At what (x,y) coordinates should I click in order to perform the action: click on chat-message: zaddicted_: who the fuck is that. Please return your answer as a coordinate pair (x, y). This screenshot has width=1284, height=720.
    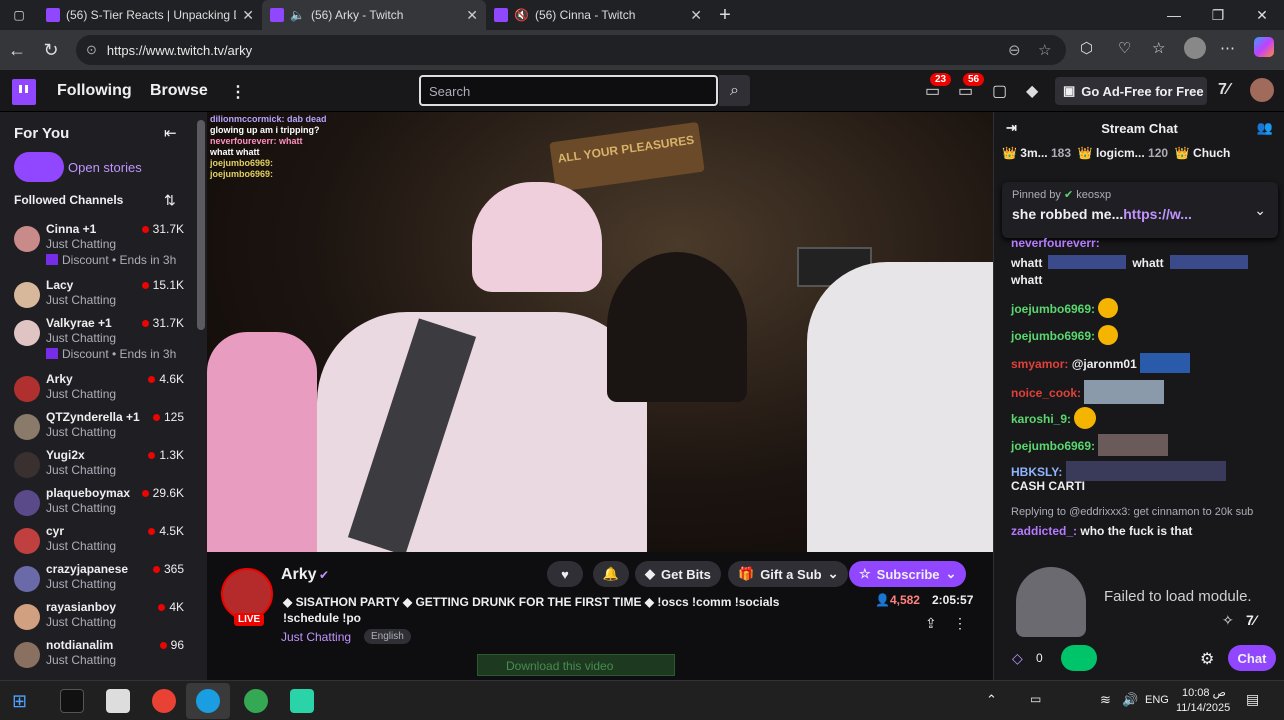
    Looking at the image, I should click on (1101, 531).